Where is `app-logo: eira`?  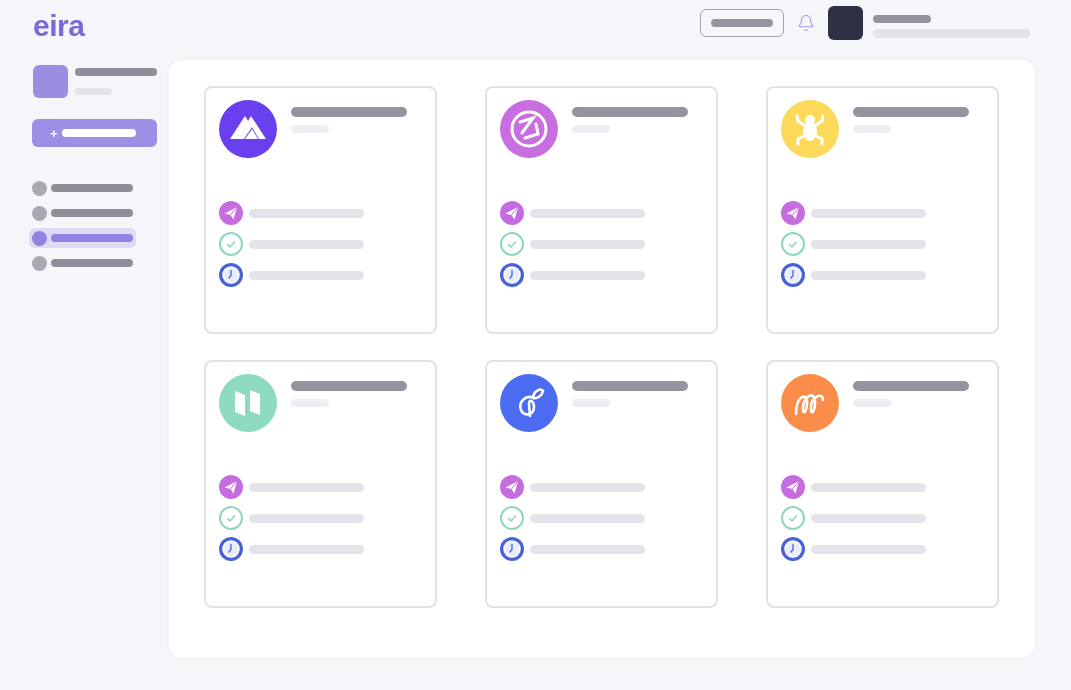
app-logo: eira is located at coordinates (59, 26).